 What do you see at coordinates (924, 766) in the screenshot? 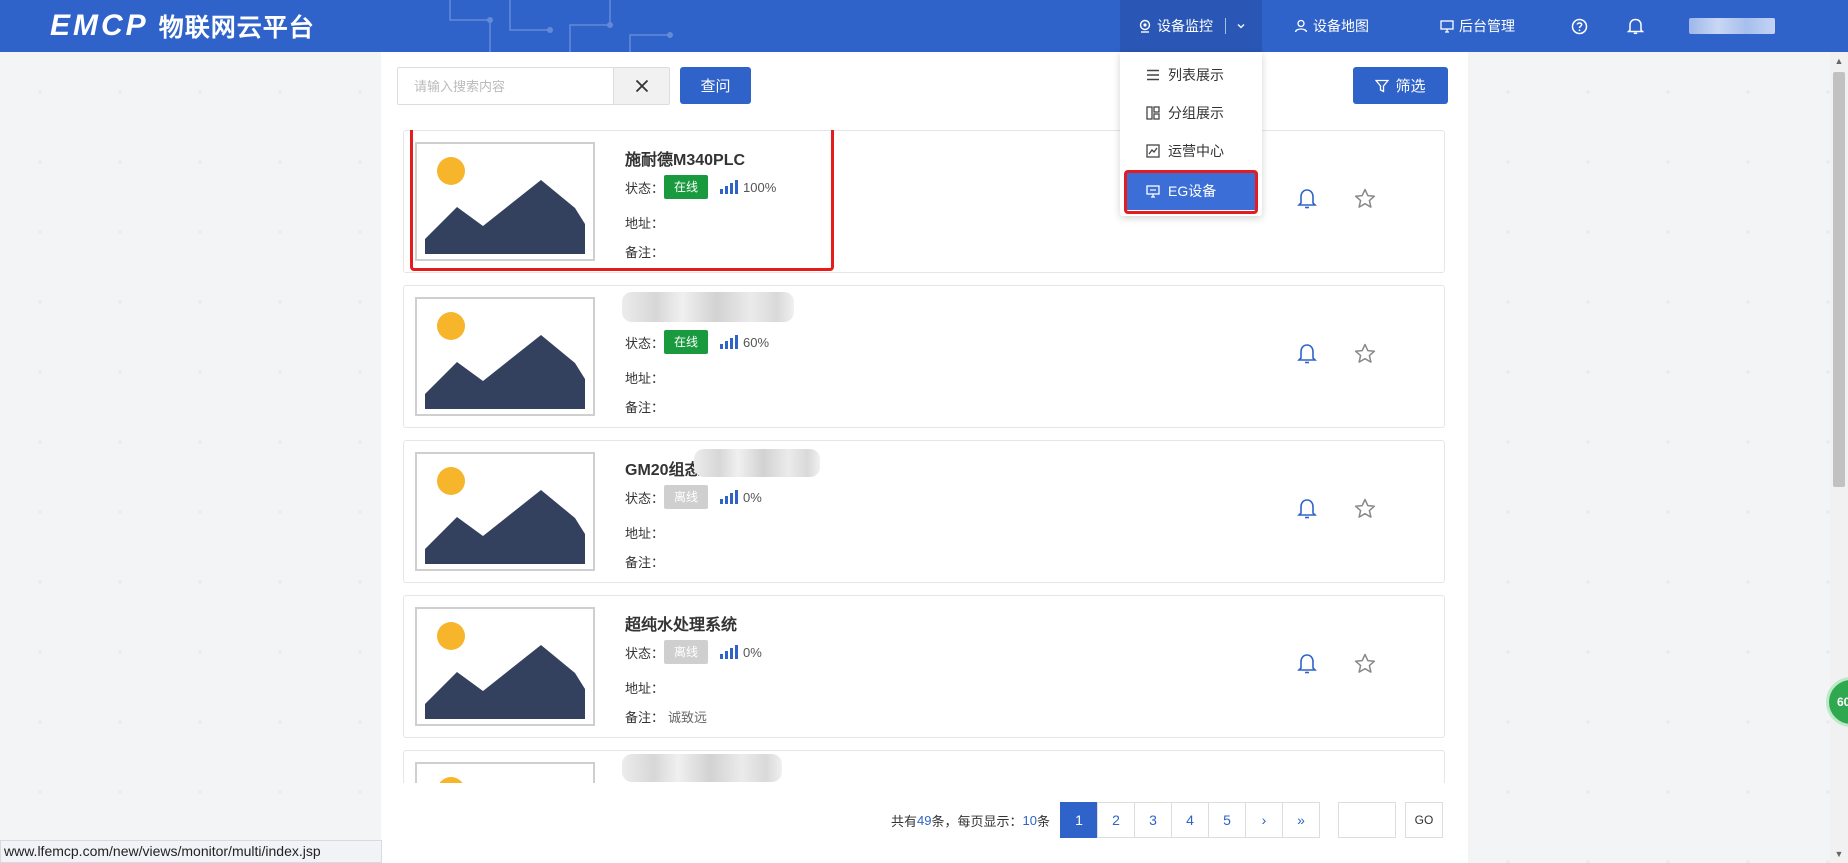
I see `device-card` at bounding box center [924, 766].